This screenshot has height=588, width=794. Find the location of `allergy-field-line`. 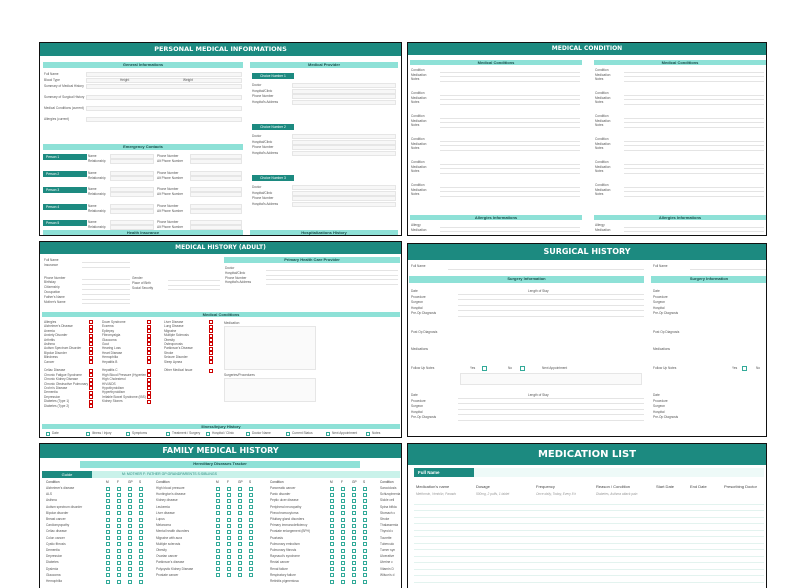

allergy-field-line is located at coordinates (510, 230).